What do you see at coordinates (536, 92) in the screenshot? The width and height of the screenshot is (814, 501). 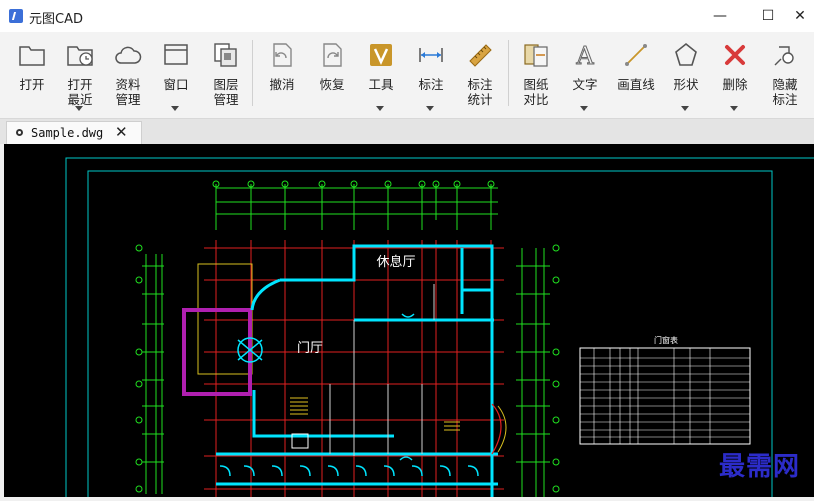 I see `drawing-compare-label: 图纸 对比` at bounding box center [536, 92].